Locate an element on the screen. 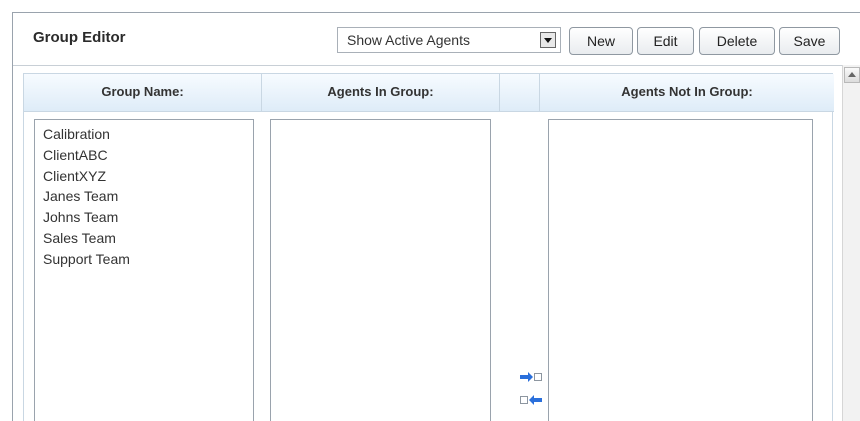  agents-not-in-group-header: Agents Not In Group: is located at coordinates (687, 93).